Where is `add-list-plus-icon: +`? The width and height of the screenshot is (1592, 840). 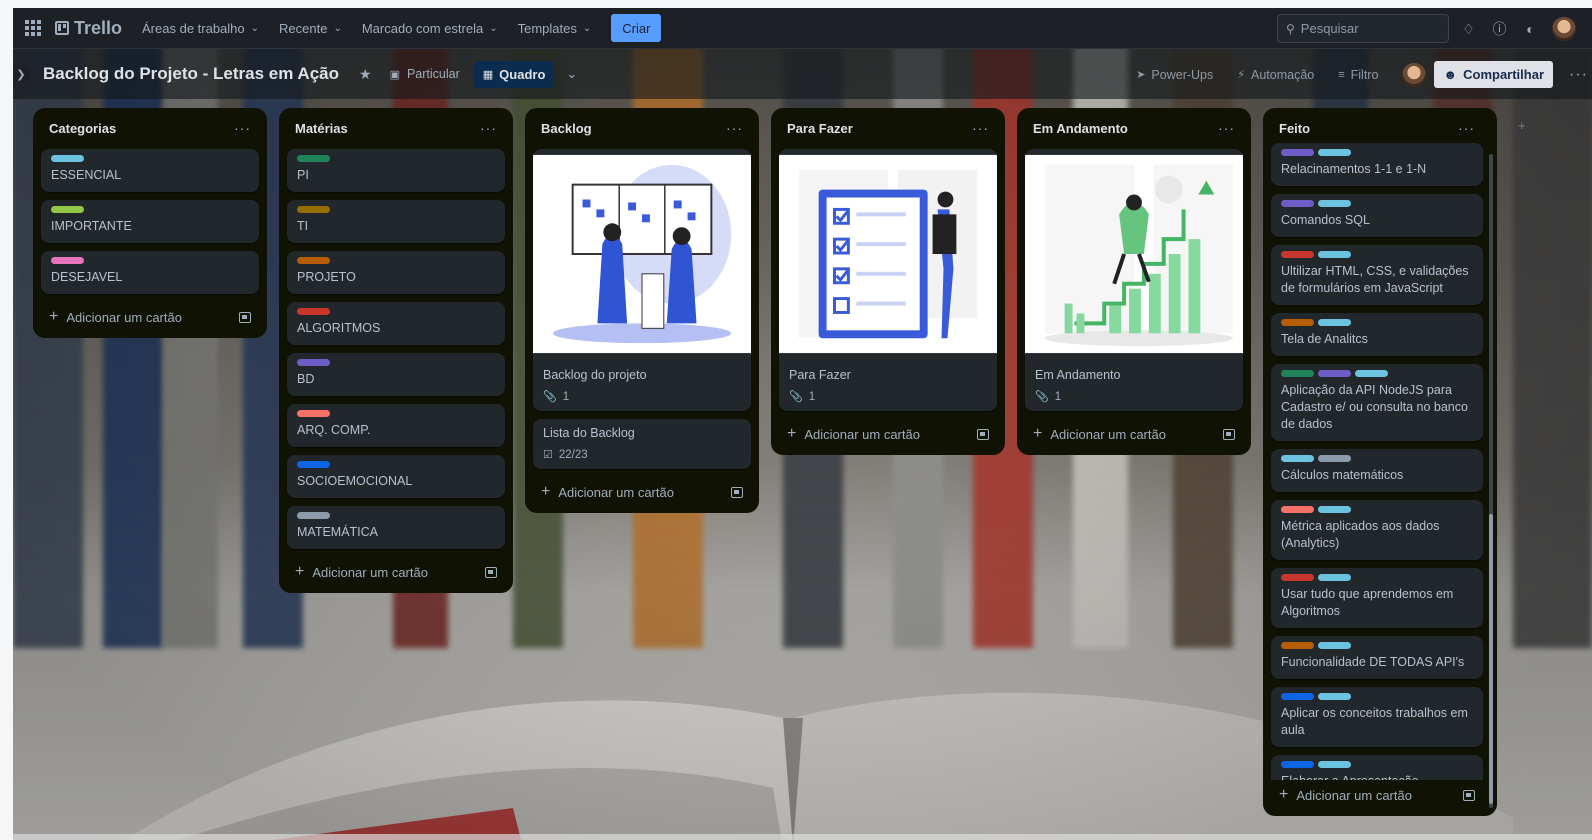 add-list-plus-icon: + is located at coordinates (1522, 125).